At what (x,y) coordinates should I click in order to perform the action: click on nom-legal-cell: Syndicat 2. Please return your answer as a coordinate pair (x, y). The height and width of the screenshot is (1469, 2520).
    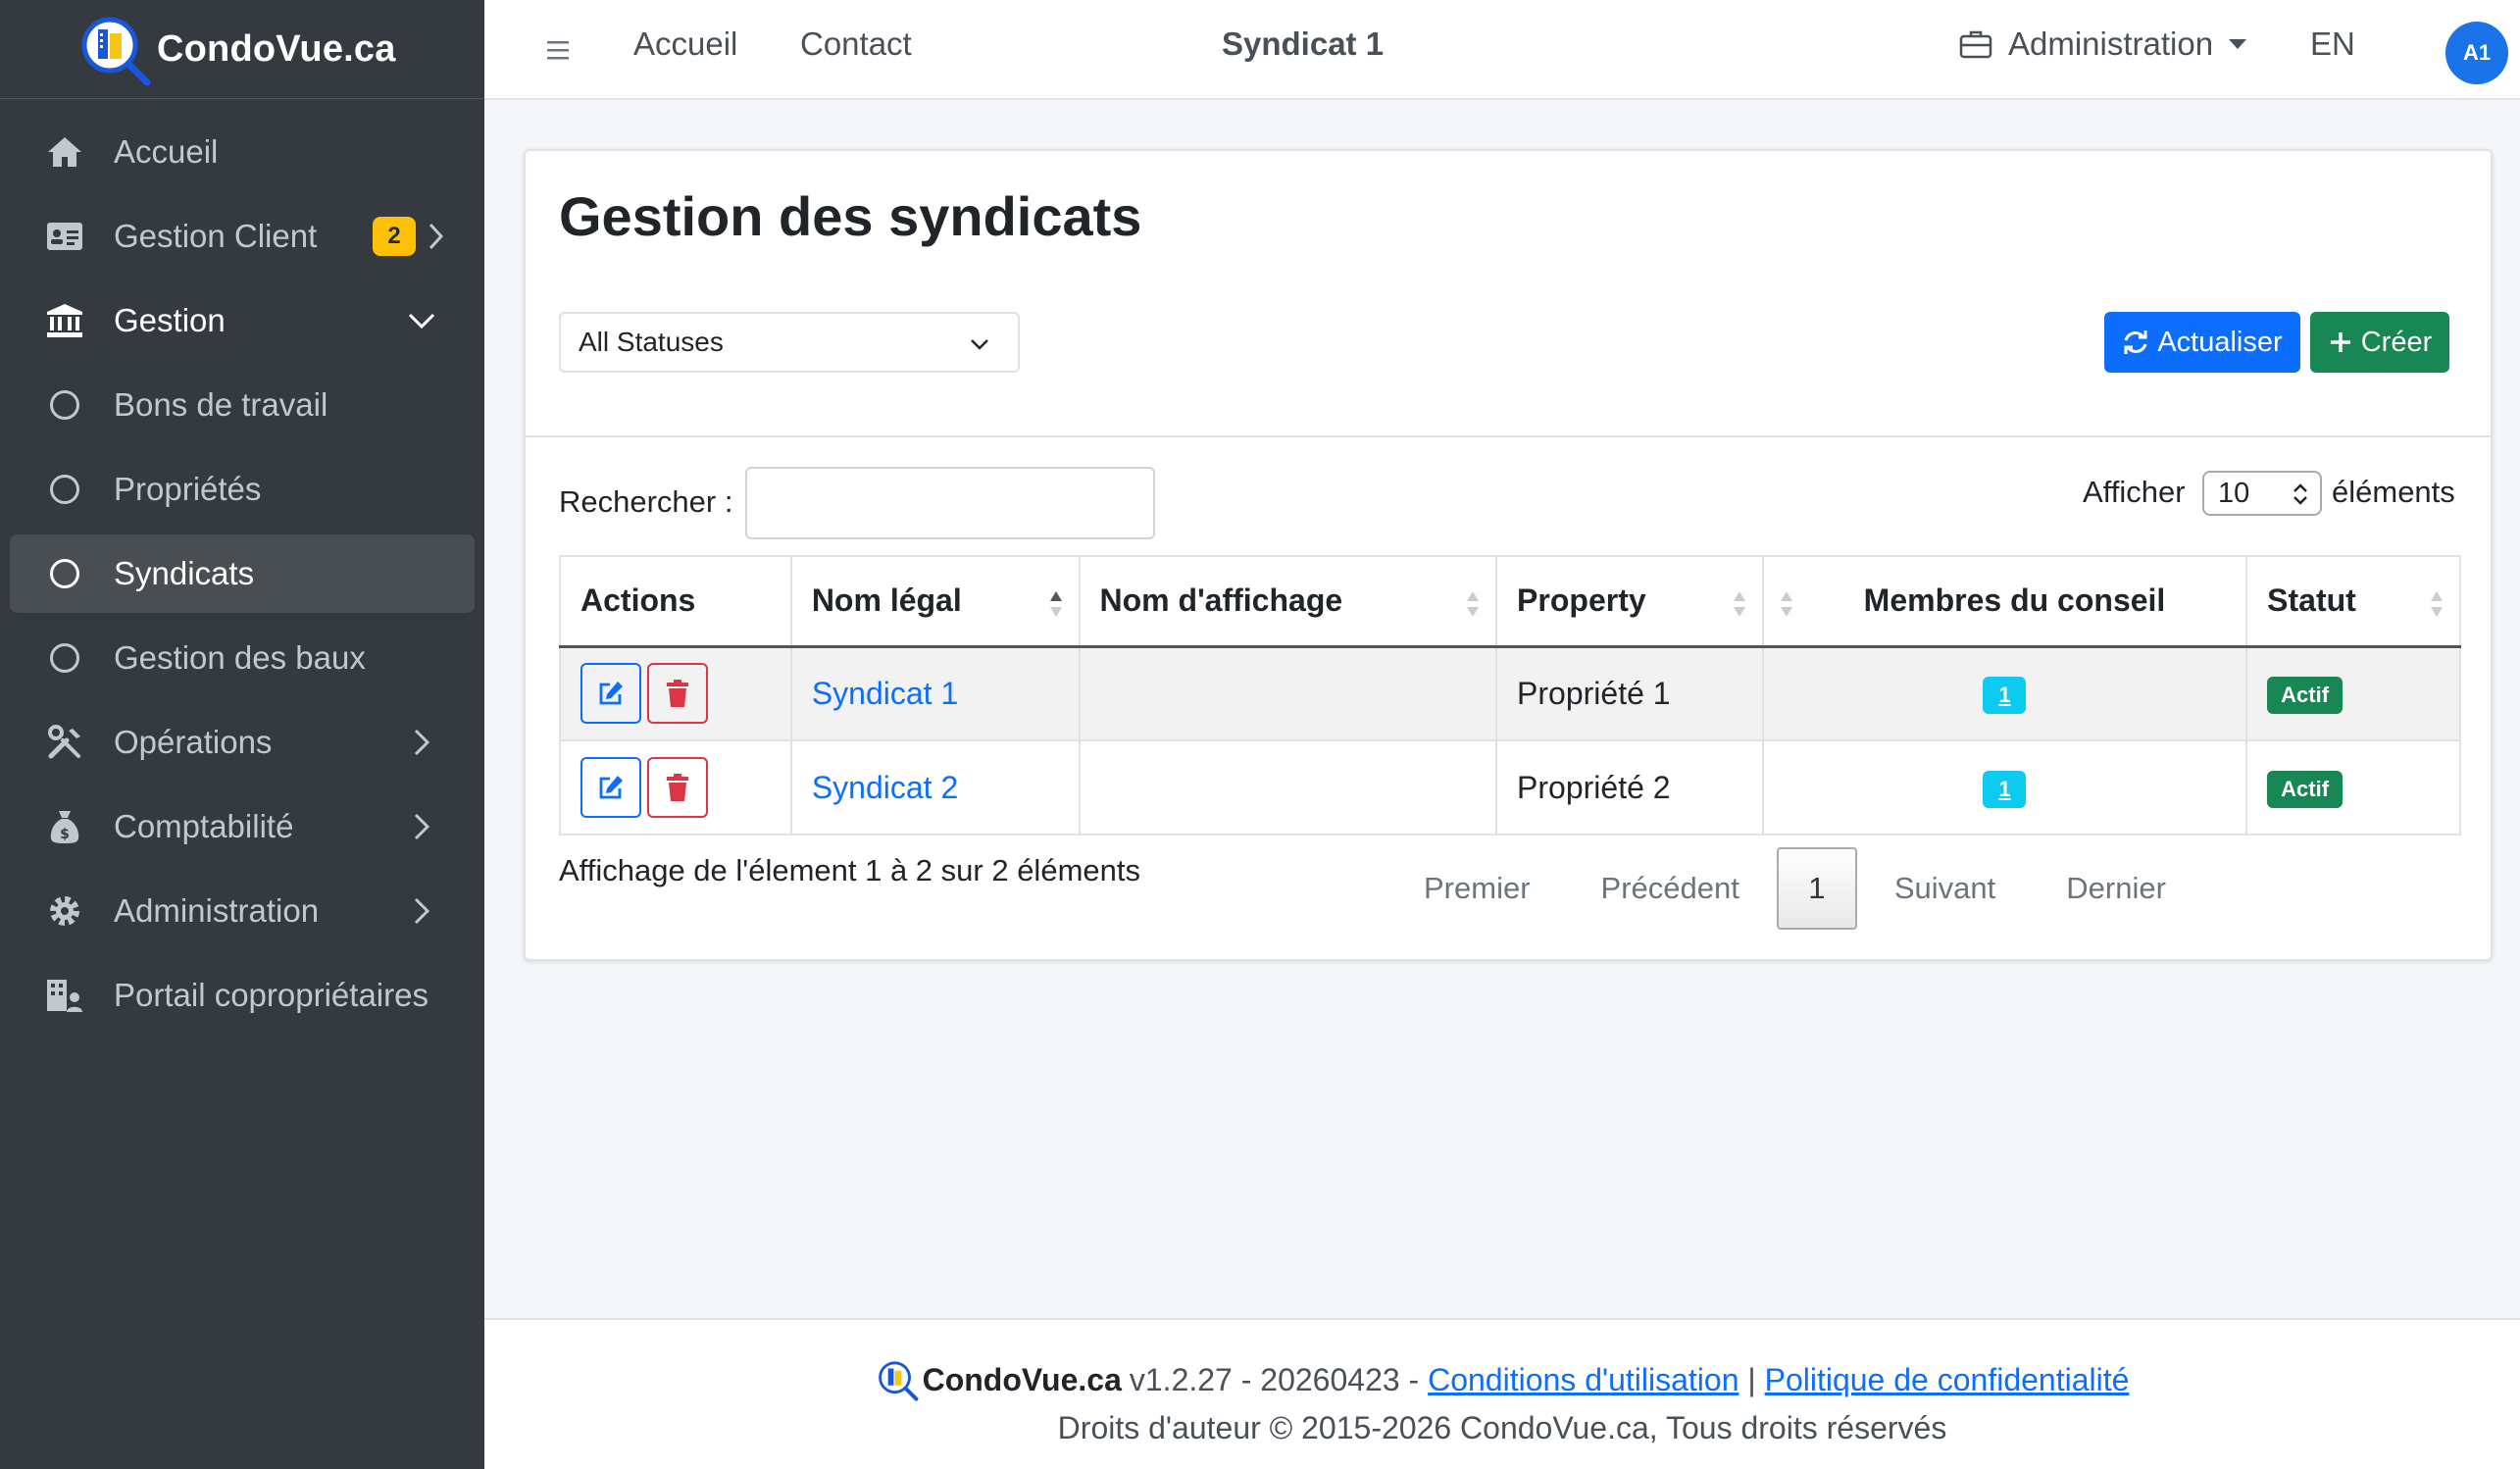
    Looking at the image, I should click on (935, 787).